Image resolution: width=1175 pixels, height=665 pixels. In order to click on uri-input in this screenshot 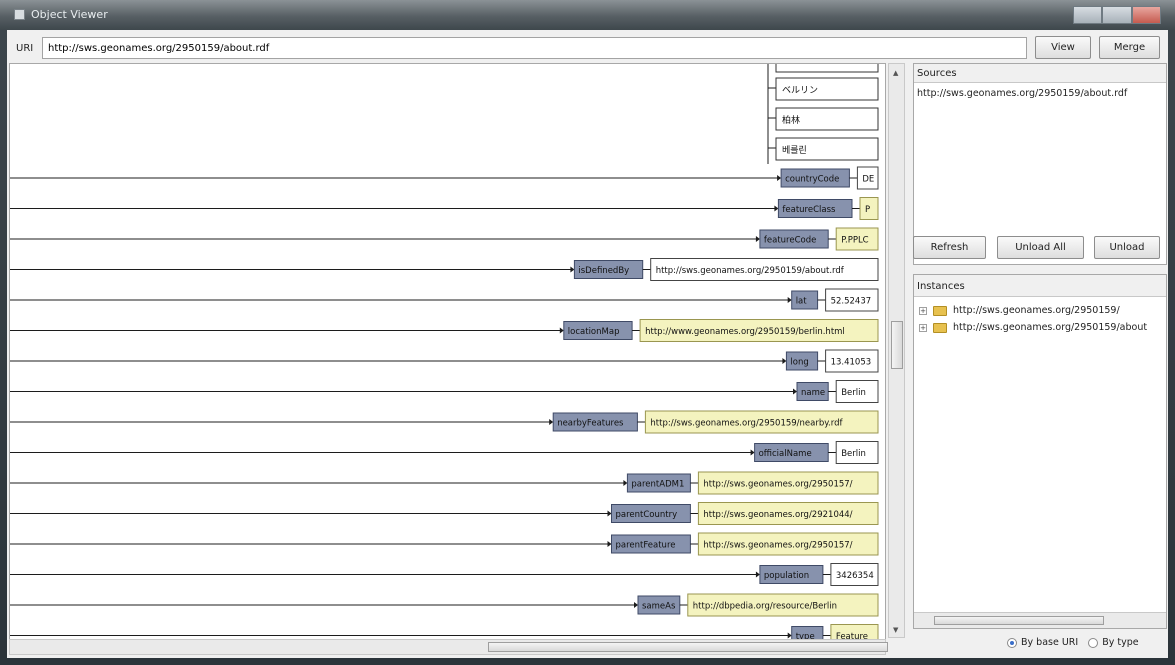, I will do `click(534, 48)`.